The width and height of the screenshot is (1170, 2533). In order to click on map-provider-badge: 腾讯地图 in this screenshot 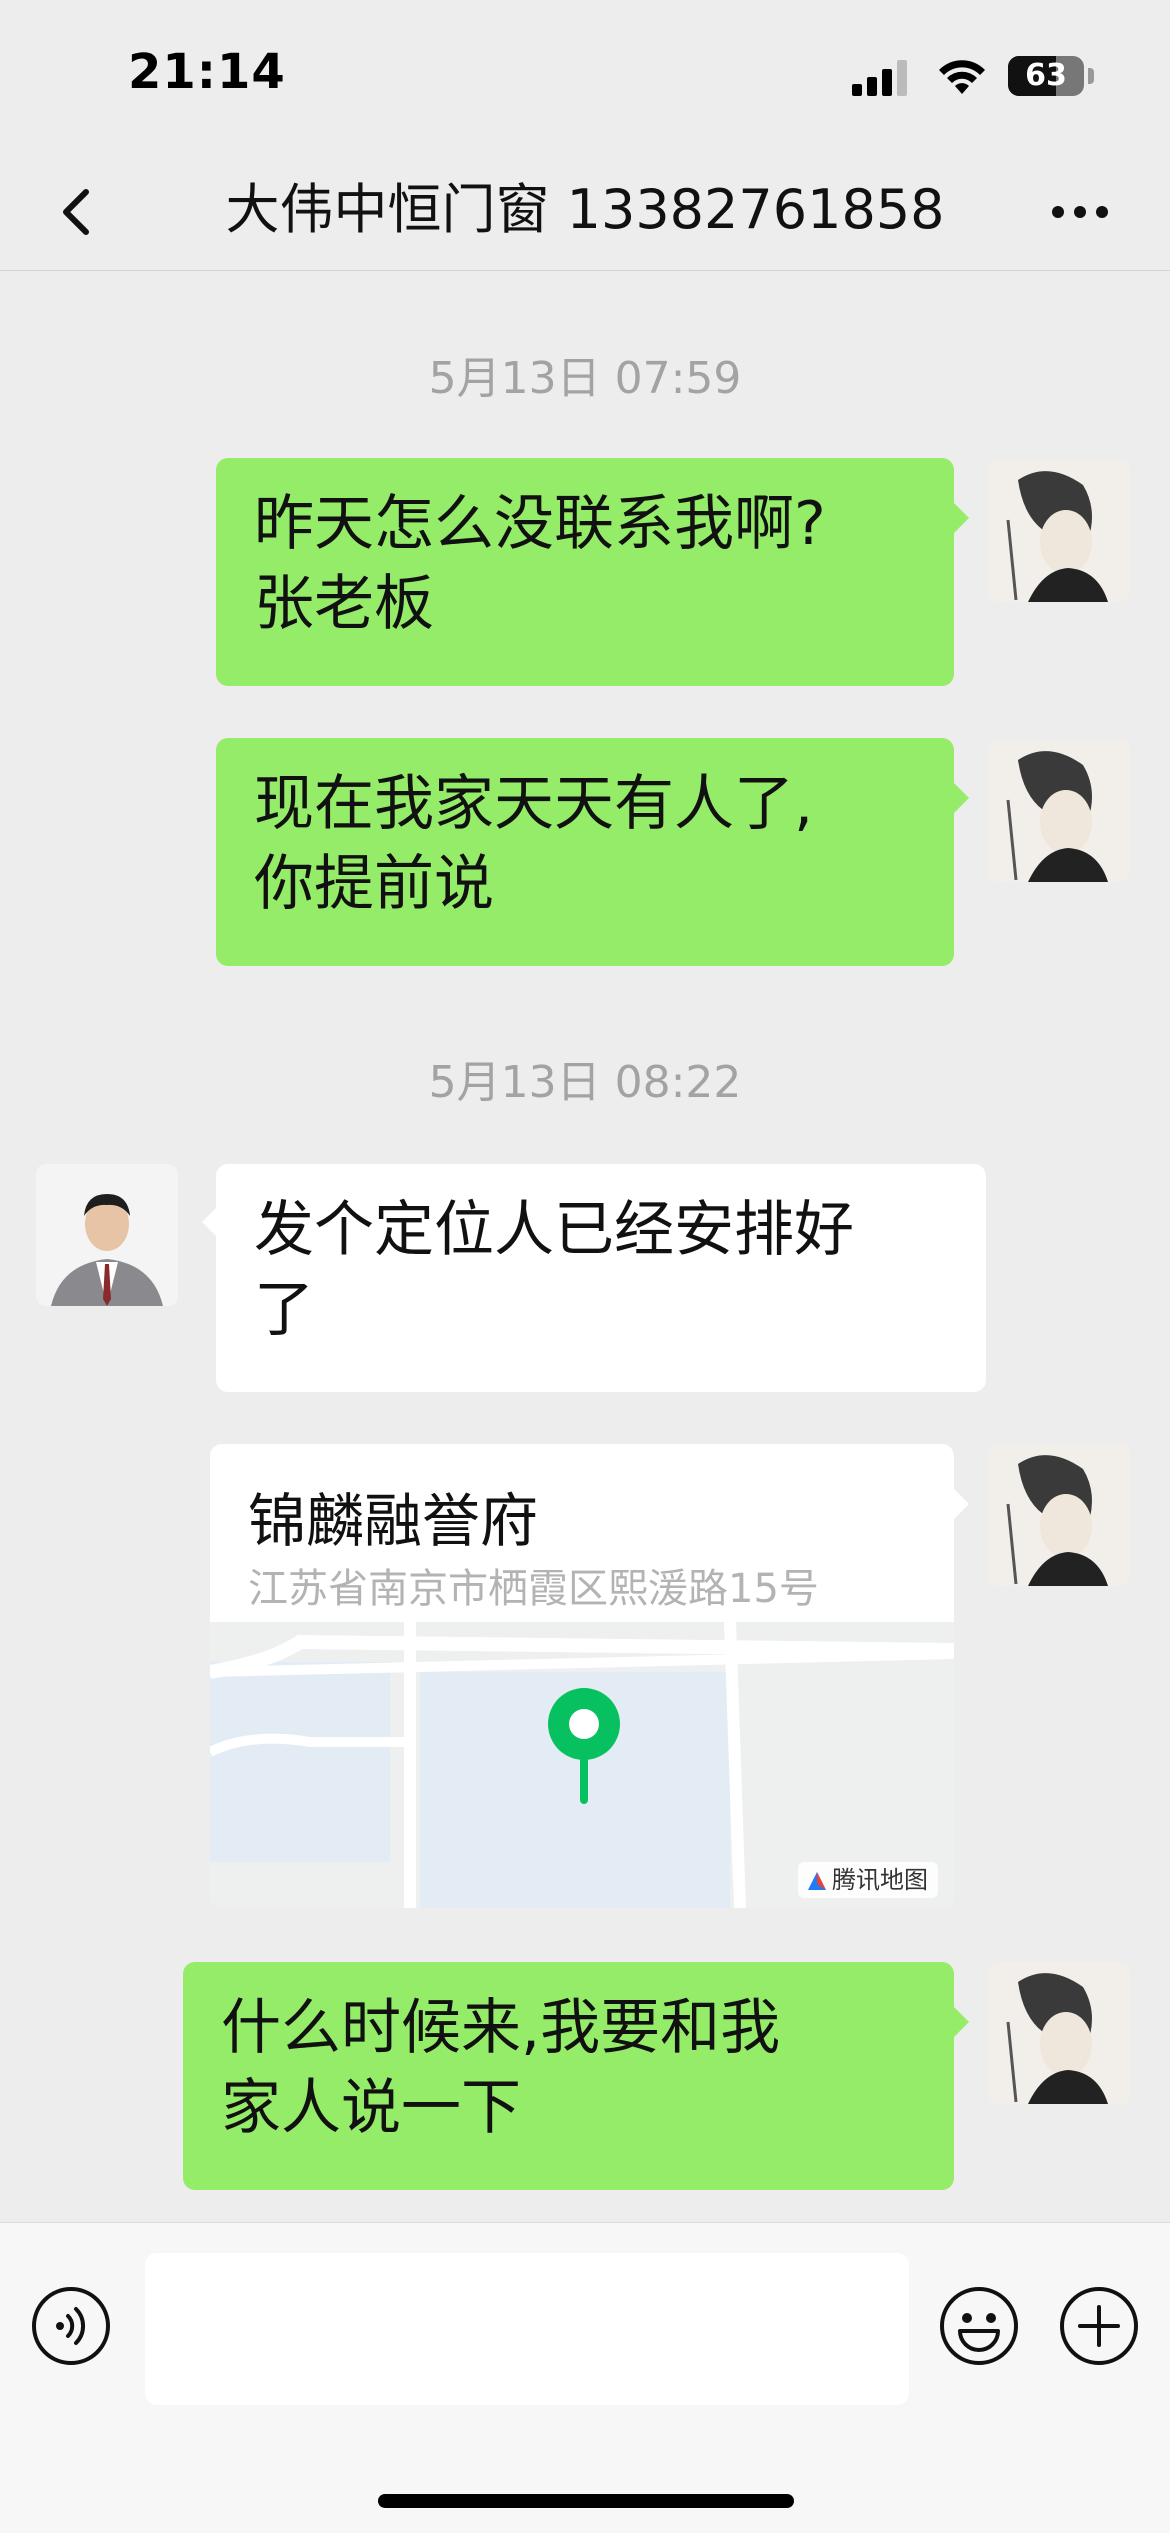, I will do `click(868, 1880)`.